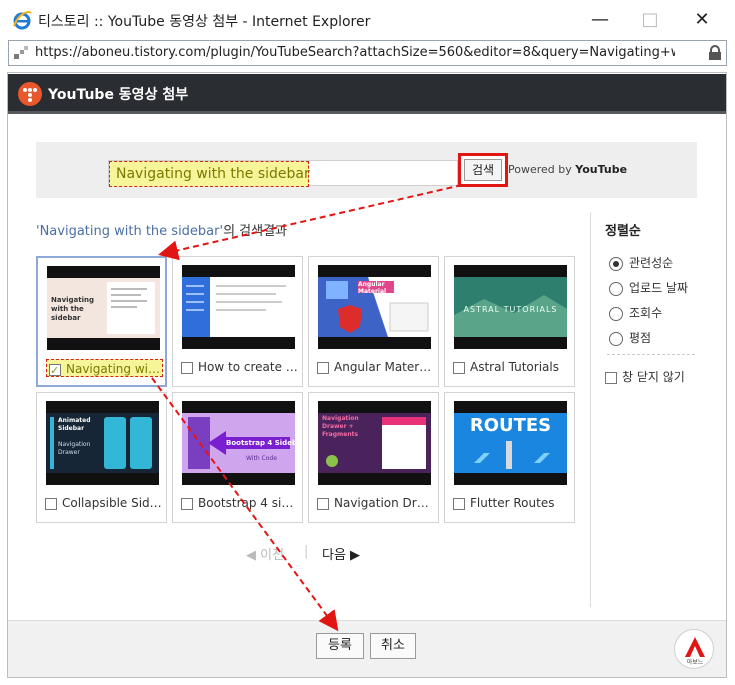 The width and height of the screenshot is (735, 685). What do you see at coordinates (310, 222) in the screenshot?
I see `arrow-search-to-result` at bounding box center [310, 222].